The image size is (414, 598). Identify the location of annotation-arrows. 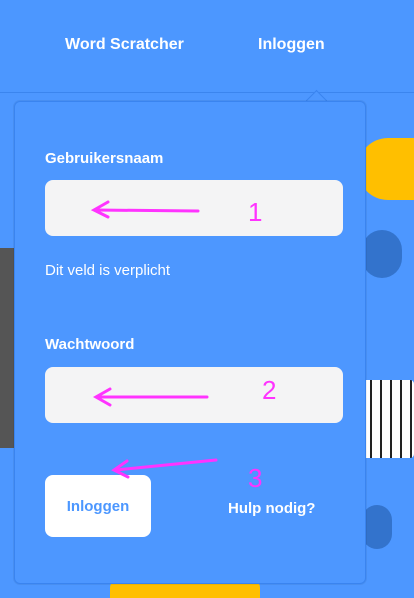
(154, 339).